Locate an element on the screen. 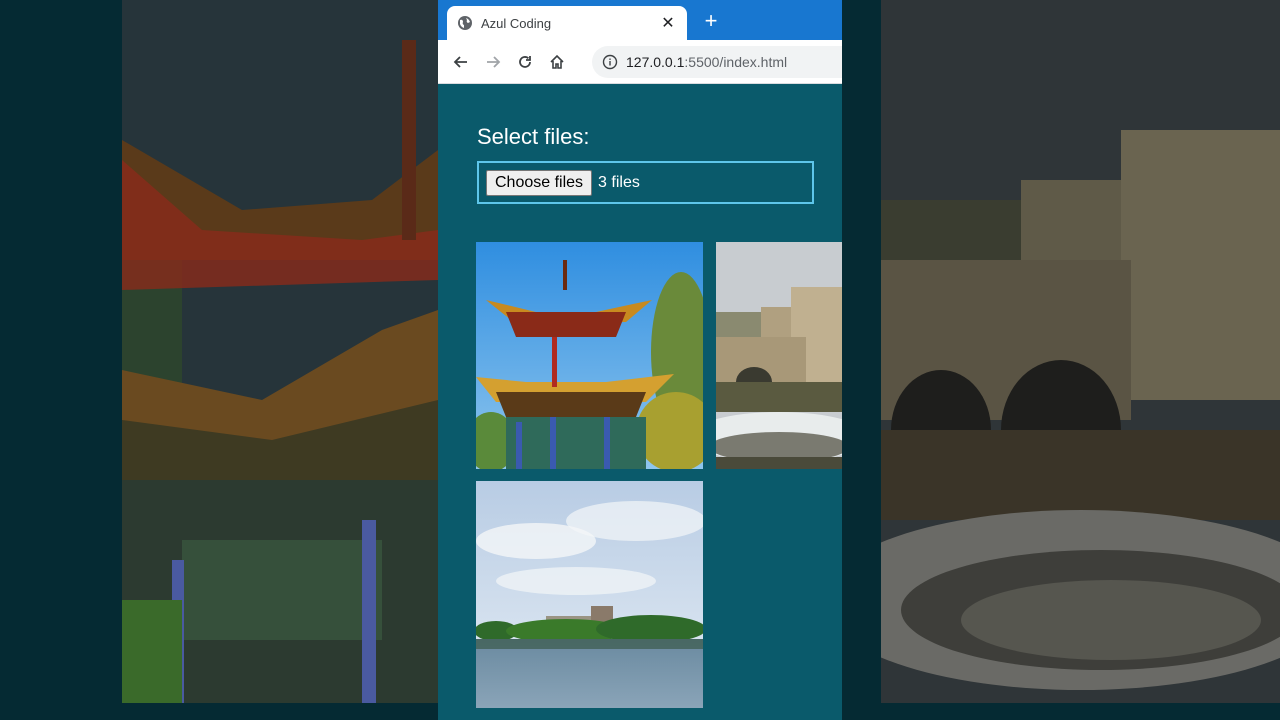 Image resolution: width=1280 pixels, height=720 pixels. tab-title: Azul Coding is located at coordinates (516, 23).